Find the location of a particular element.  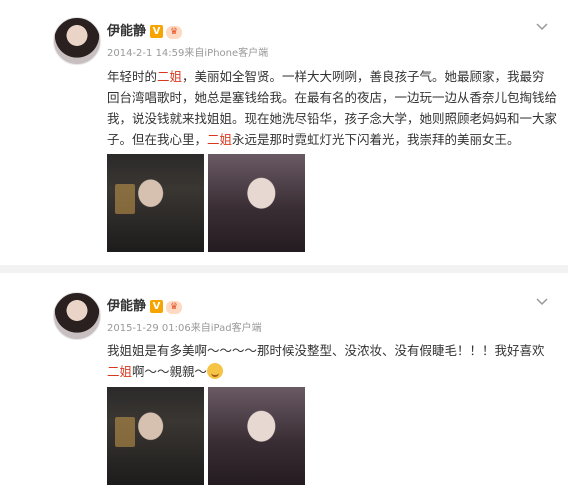

text-part: 啊～～親親～ is located at coordinates (170, 371).